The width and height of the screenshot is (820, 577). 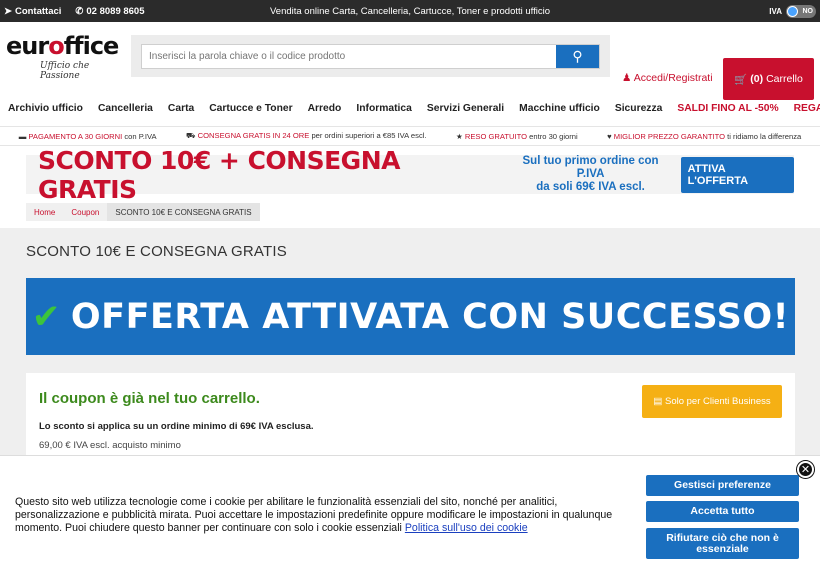 What do you see at coordinates (459, 136) in the screenshot?
I see `star-icon: ★` at bounding box center [459, 136].